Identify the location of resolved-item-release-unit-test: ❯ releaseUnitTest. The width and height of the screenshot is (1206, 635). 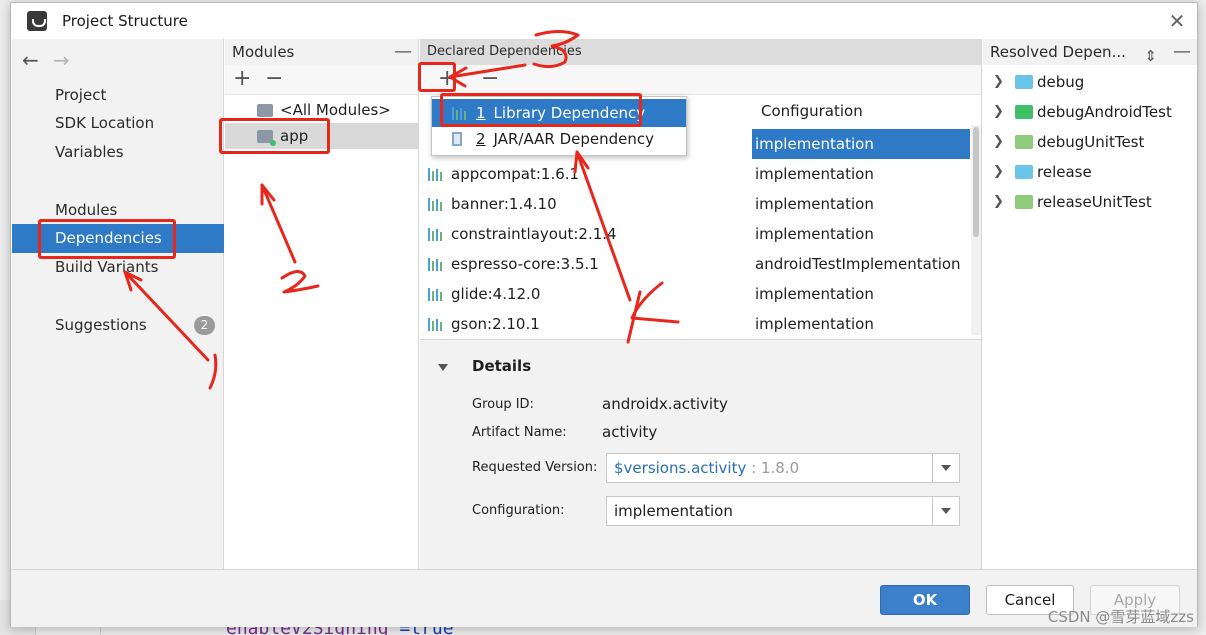
(1090, 202).